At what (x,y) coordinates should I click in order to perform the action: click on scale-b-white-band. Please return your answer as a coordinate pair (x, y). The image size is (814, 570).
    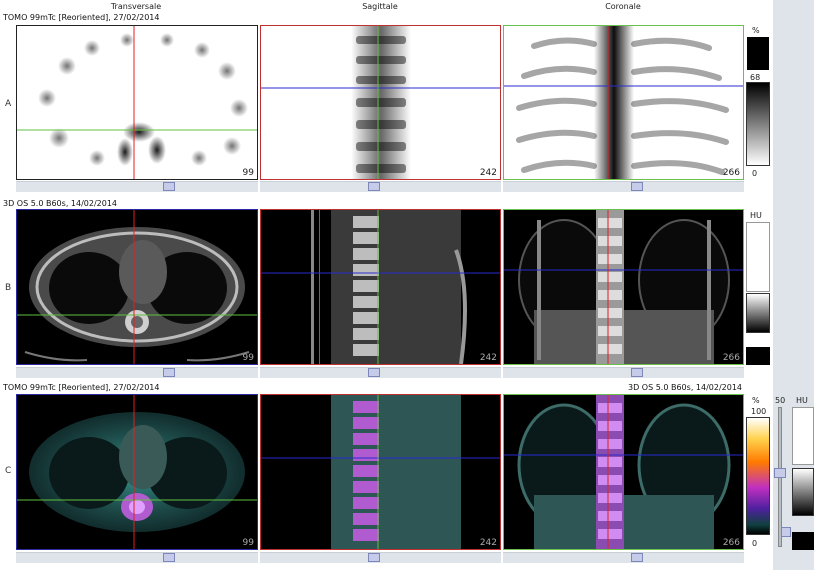
    Looking at the image, I should click on (758, 257).